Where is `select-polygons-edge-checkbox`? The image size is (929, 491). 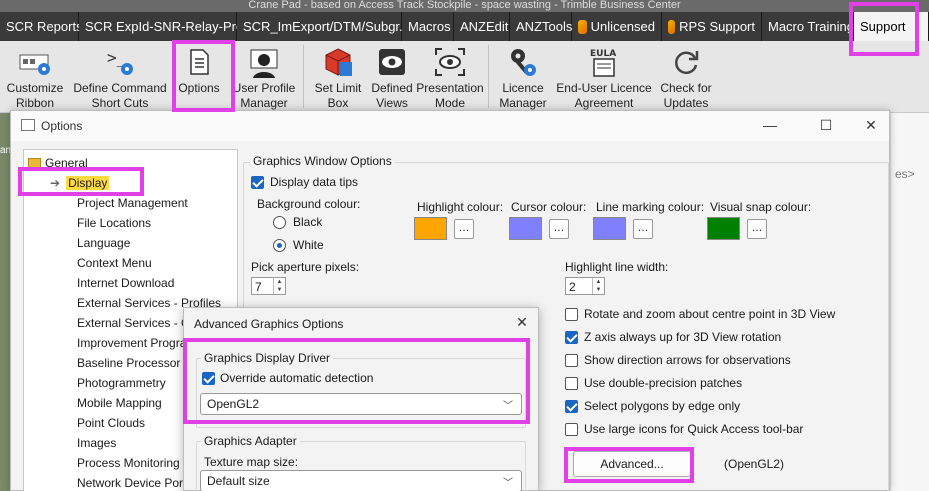
select-polygons-edge-checkbox is located at coordinates (571, 406).